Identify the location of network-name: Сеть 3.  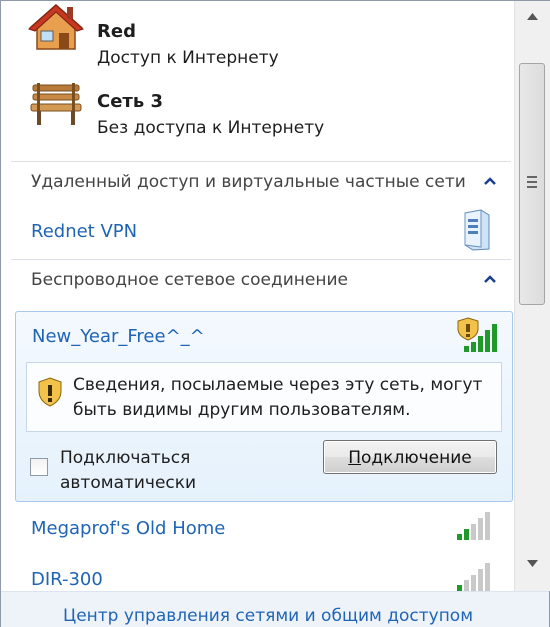
(130, 101).